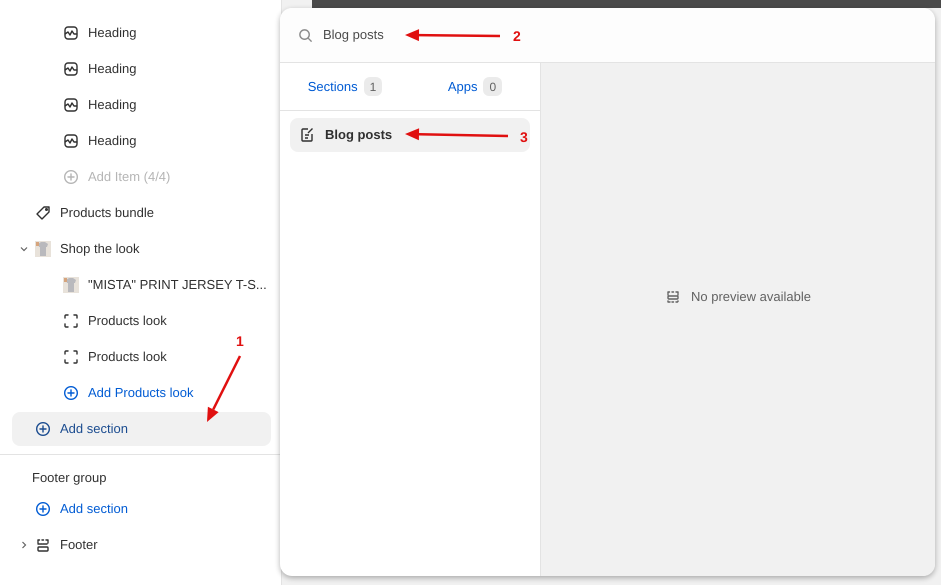 The image size is (941, 585). What do you see at coordinates (492, 86) in the screenshot?
I see `count-badge: 0` at bounding box center [492, 86].